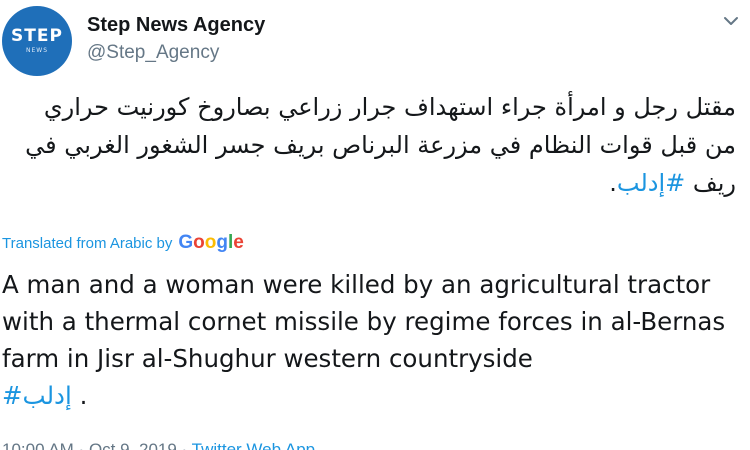 Image resolution: width=750 pixels, height=450 pixels. I want to click on chevron-down-icon, so click(731, 21).